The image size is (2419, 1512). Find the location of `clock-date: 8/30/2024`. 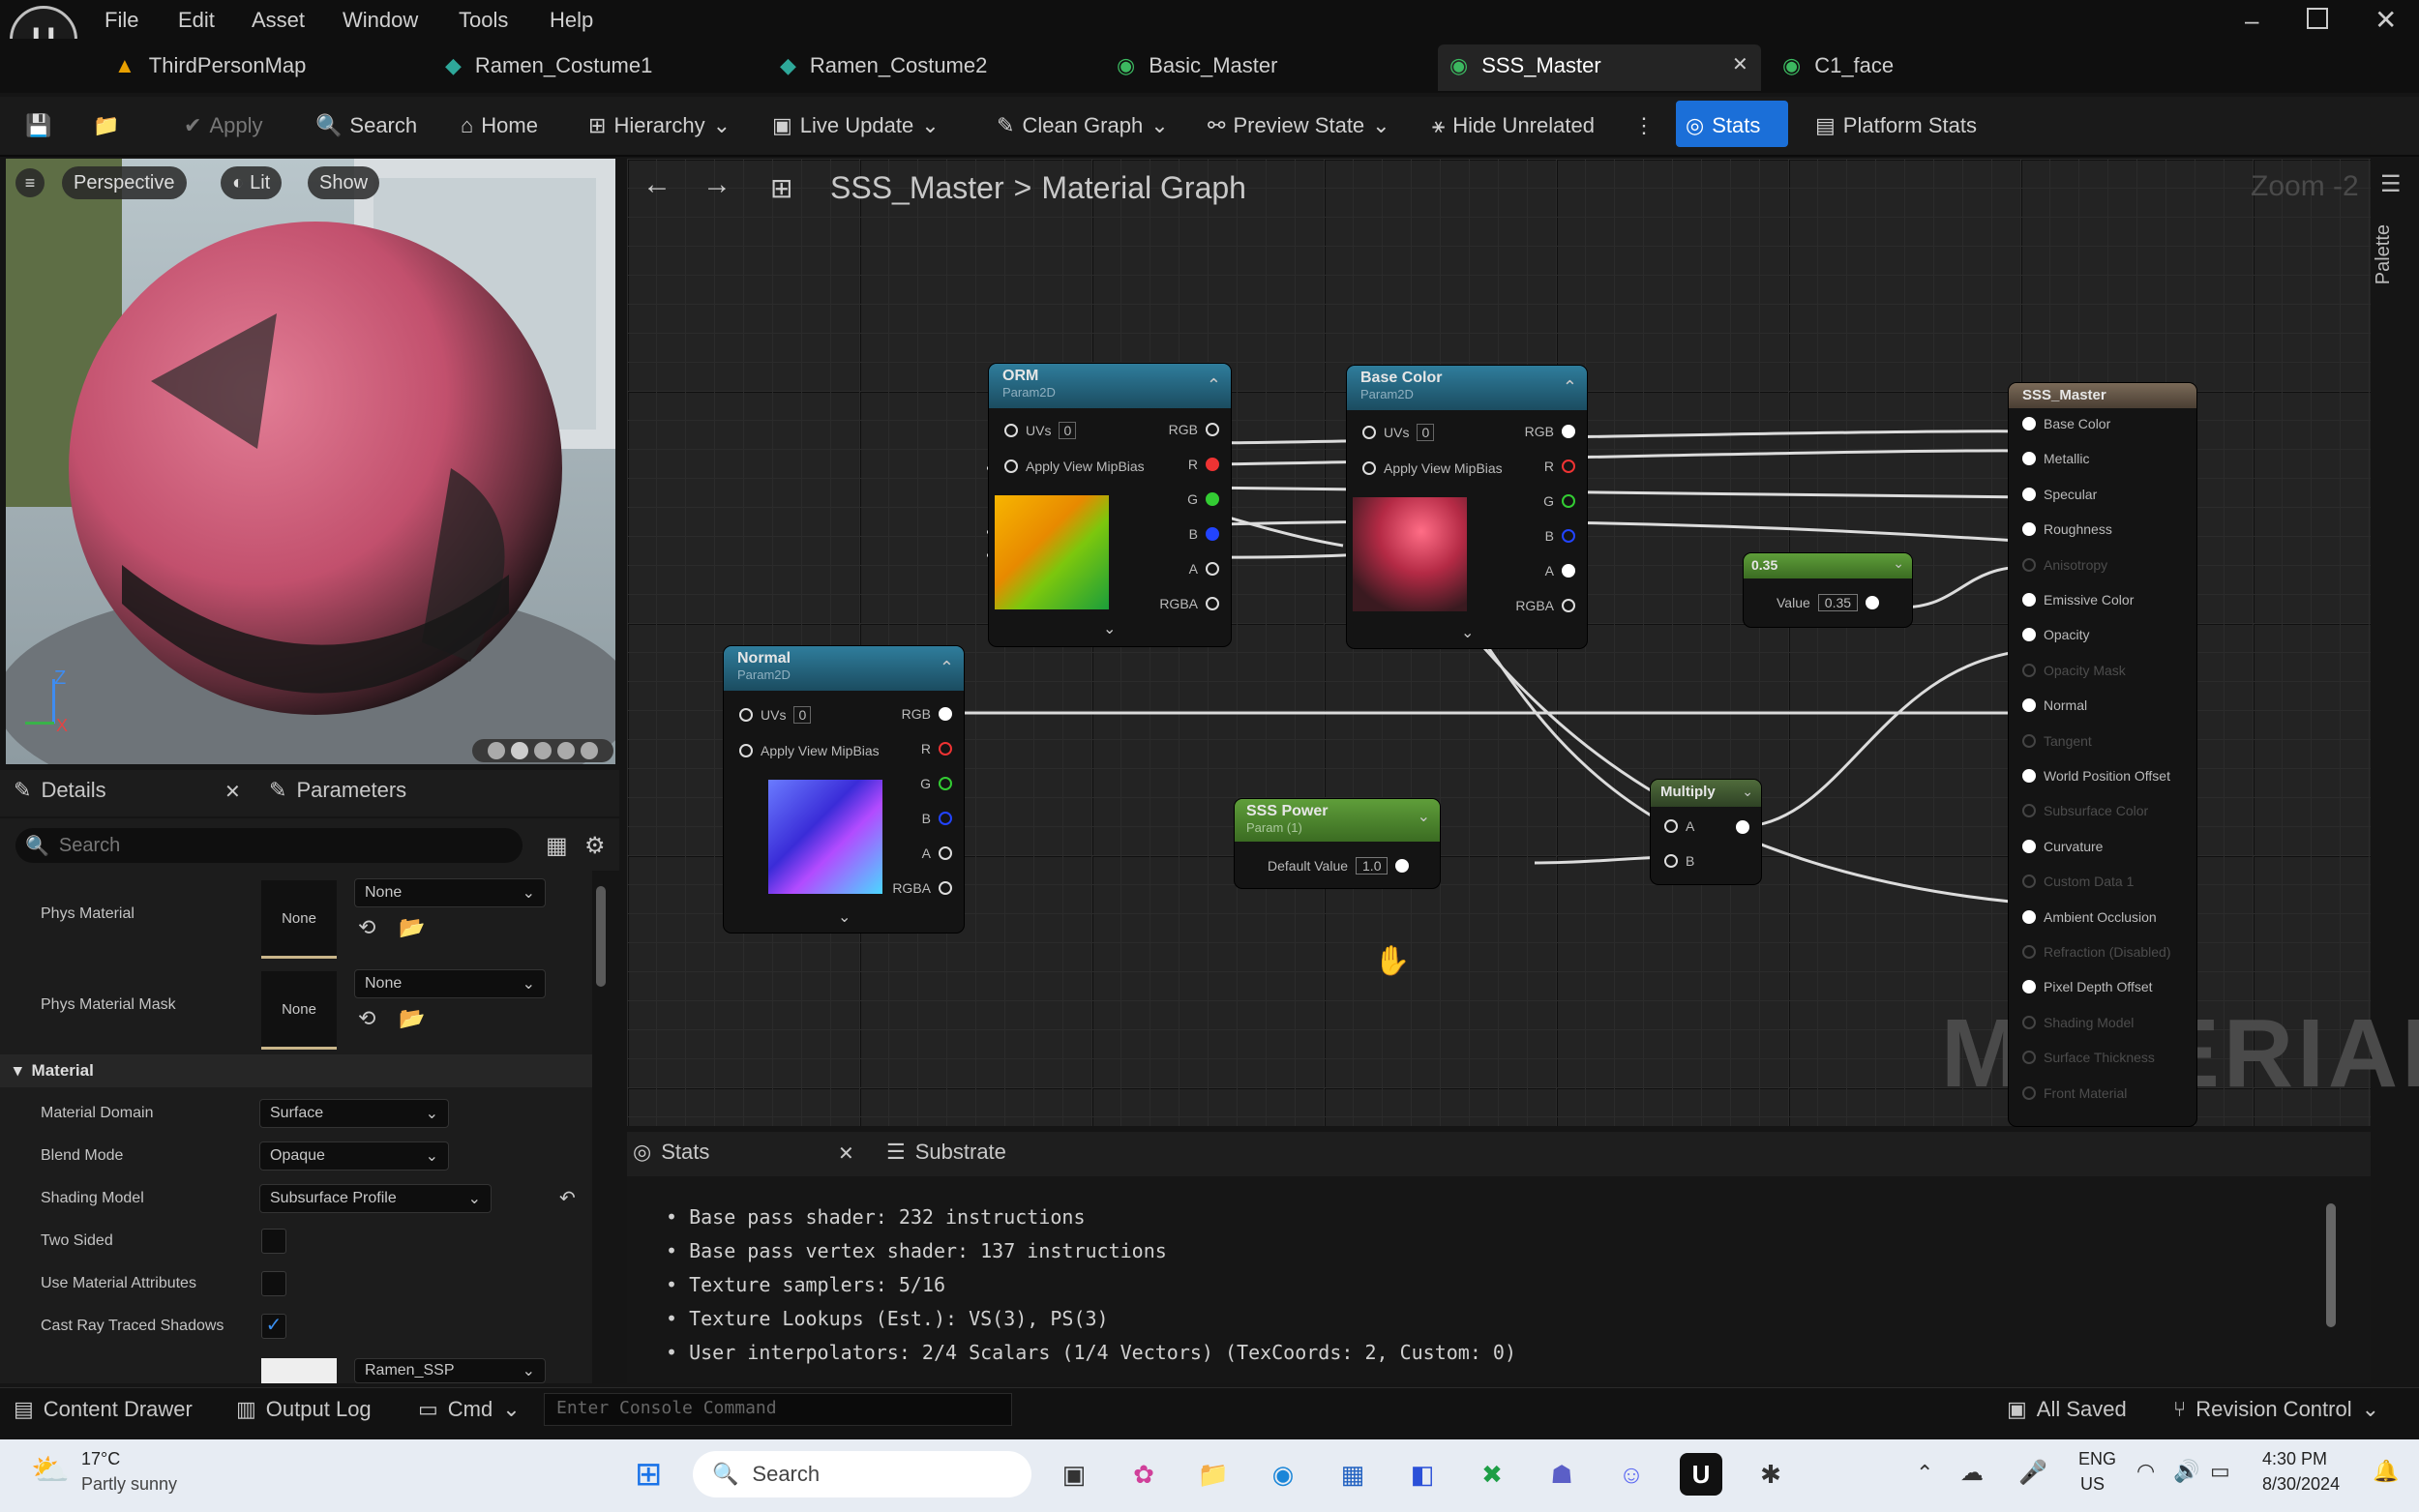

clock-date: 8/30/2024 is located at coordinates (2301, 1484).